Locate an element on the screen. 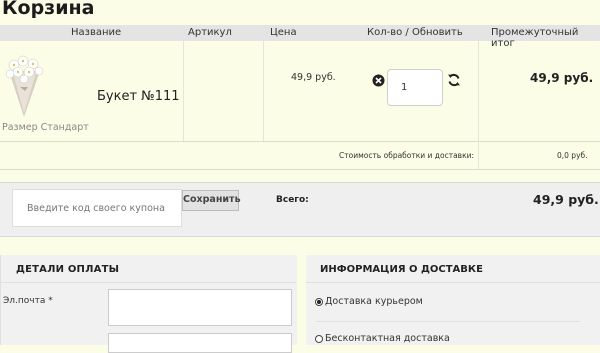  total-value: 49,9 руб. is located at coordinates (566, 199).